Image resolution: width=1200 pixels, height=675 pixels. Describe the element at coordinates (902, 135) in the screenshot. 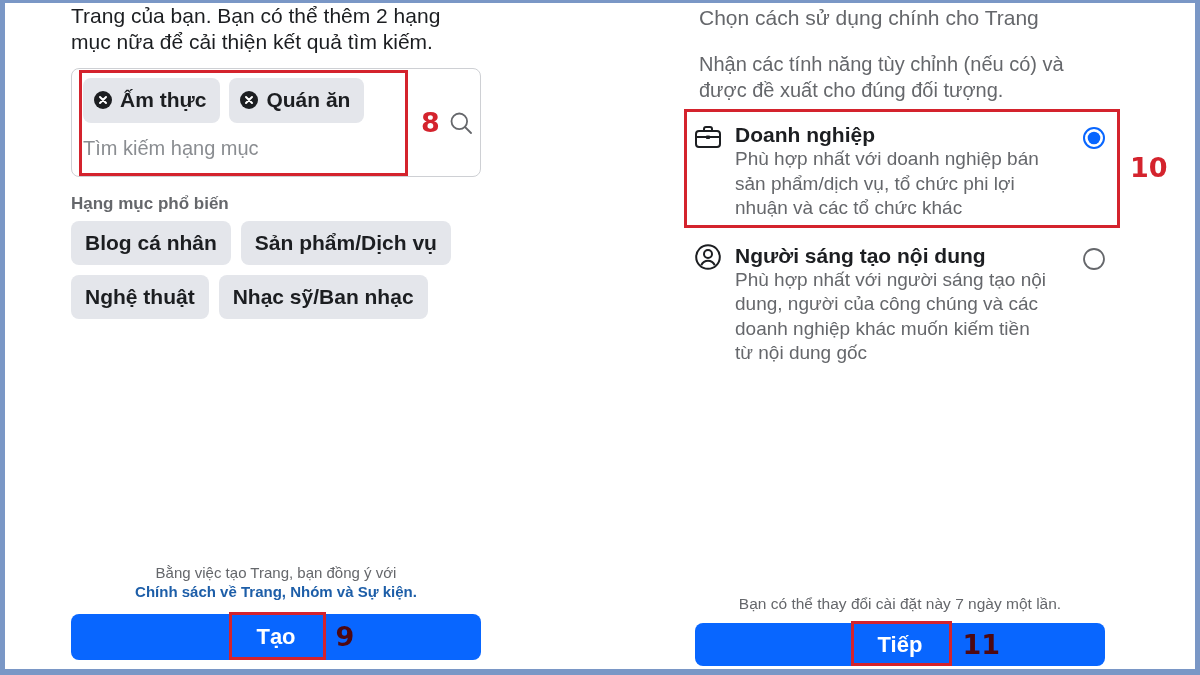

I see `option-title: Doanh nghiệp` at that location.